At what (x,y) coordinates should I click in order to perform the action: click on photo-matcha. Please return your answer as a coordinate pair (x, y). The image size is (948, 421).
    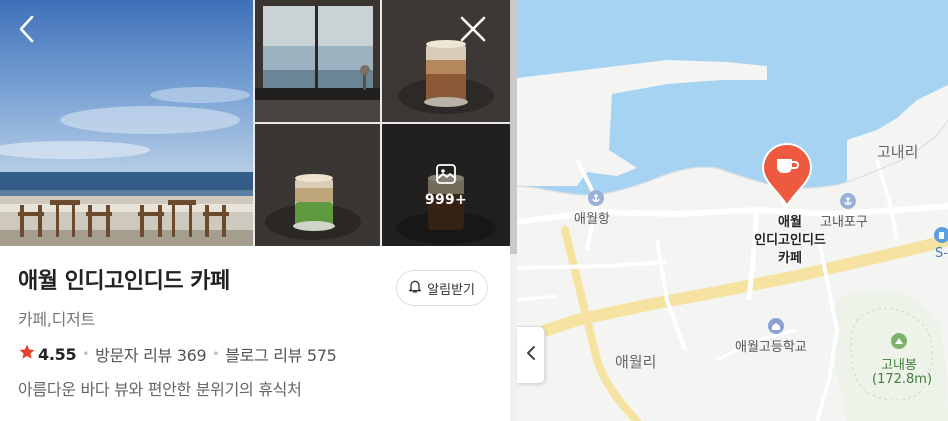
    Looking at the image, I should click on (317, 185).